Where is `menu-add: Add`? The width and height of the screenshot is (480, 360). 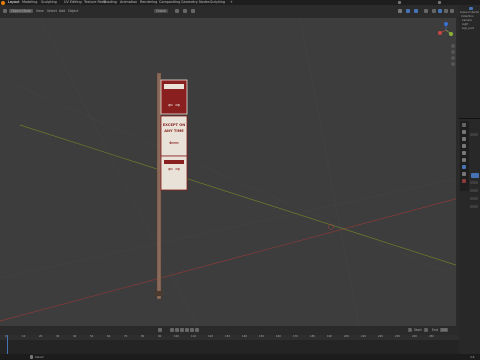 menu-add: Add is located at coordinates (62, 11).